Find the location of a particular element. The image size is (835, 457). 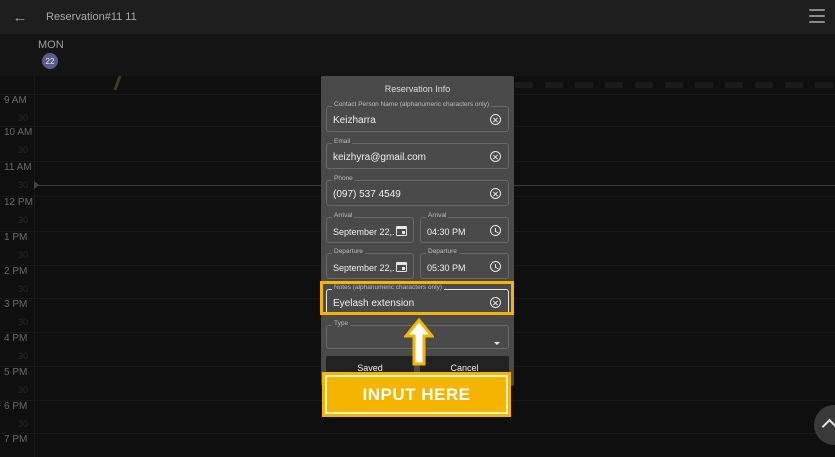

contact-name-value: Keizharra is located at coordinates (354, 120).